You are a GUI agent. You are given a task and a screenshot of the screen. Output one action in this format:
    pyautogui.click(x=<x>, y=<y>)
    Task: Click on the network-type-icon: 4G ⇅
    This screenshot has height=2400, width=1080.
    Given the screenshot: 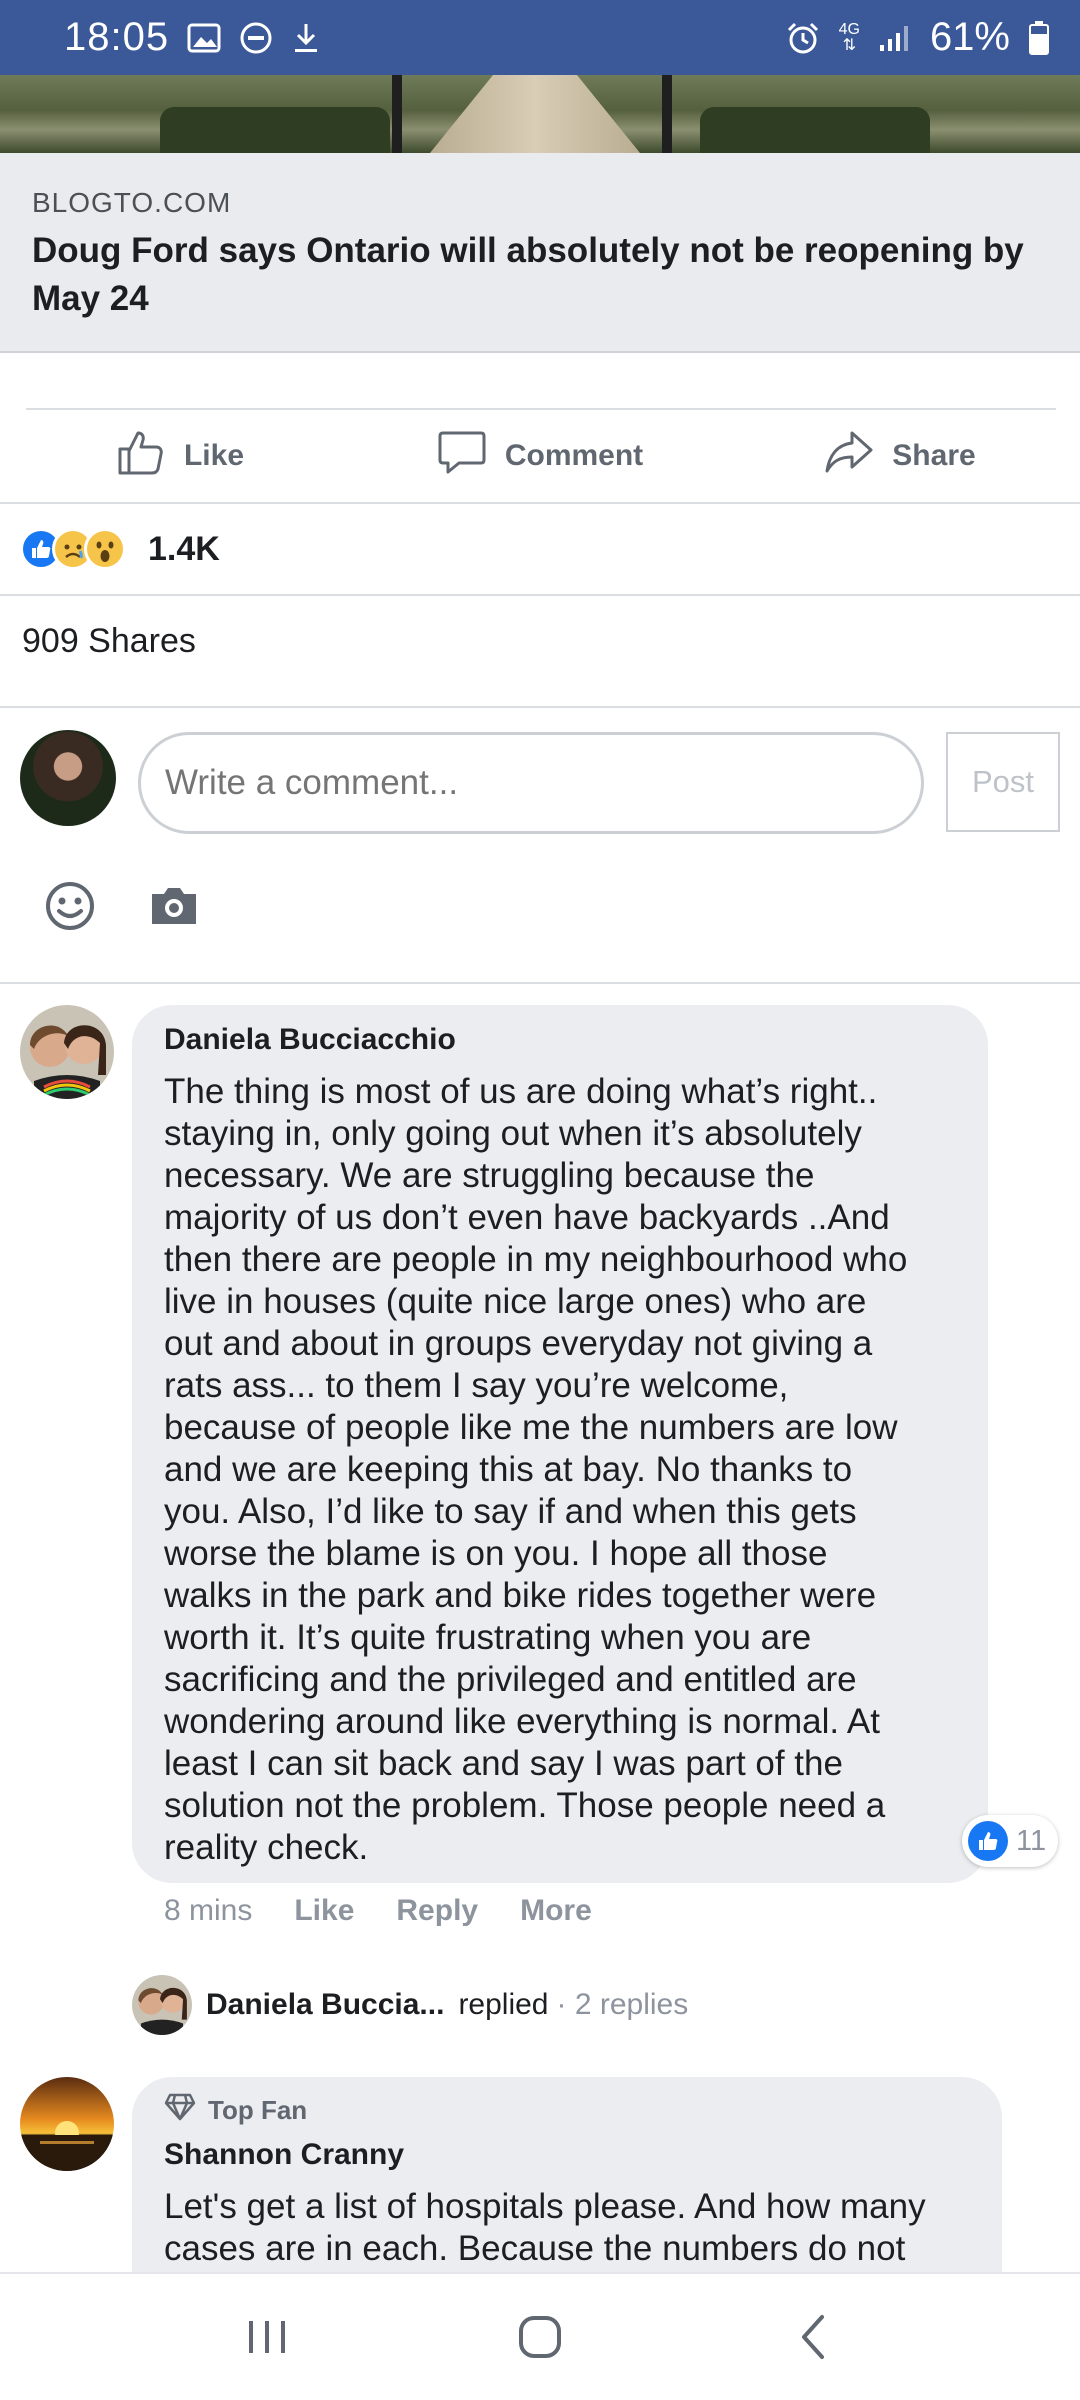 What is the action you would take?
    pyautogui.click(x=849, y=37)
    